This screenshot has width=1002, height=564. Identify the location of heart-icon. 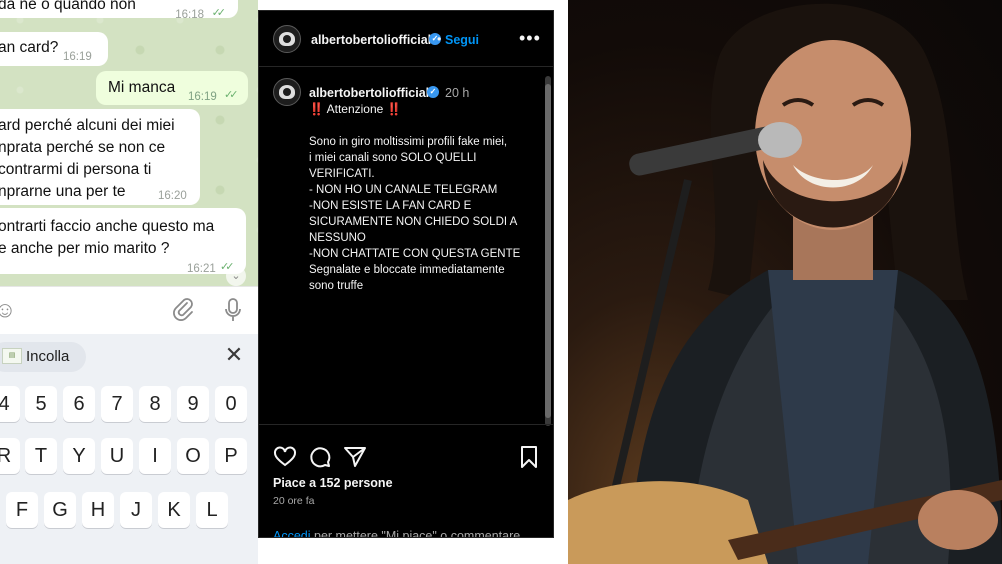
(285, 457).